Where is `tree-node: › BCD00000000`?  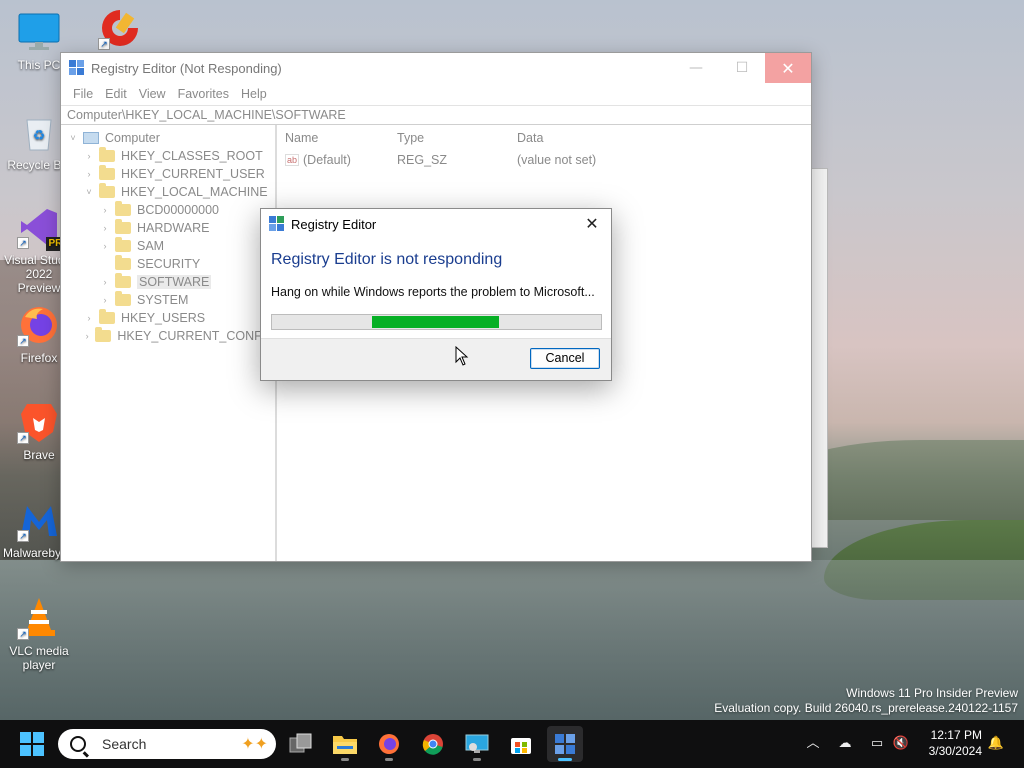 tree-node: › BCD00000000 is located at coordinates (168, 210).